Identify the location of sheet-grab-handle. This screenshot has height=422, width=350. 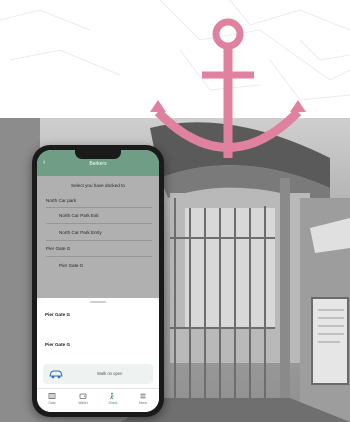
(98, 302).